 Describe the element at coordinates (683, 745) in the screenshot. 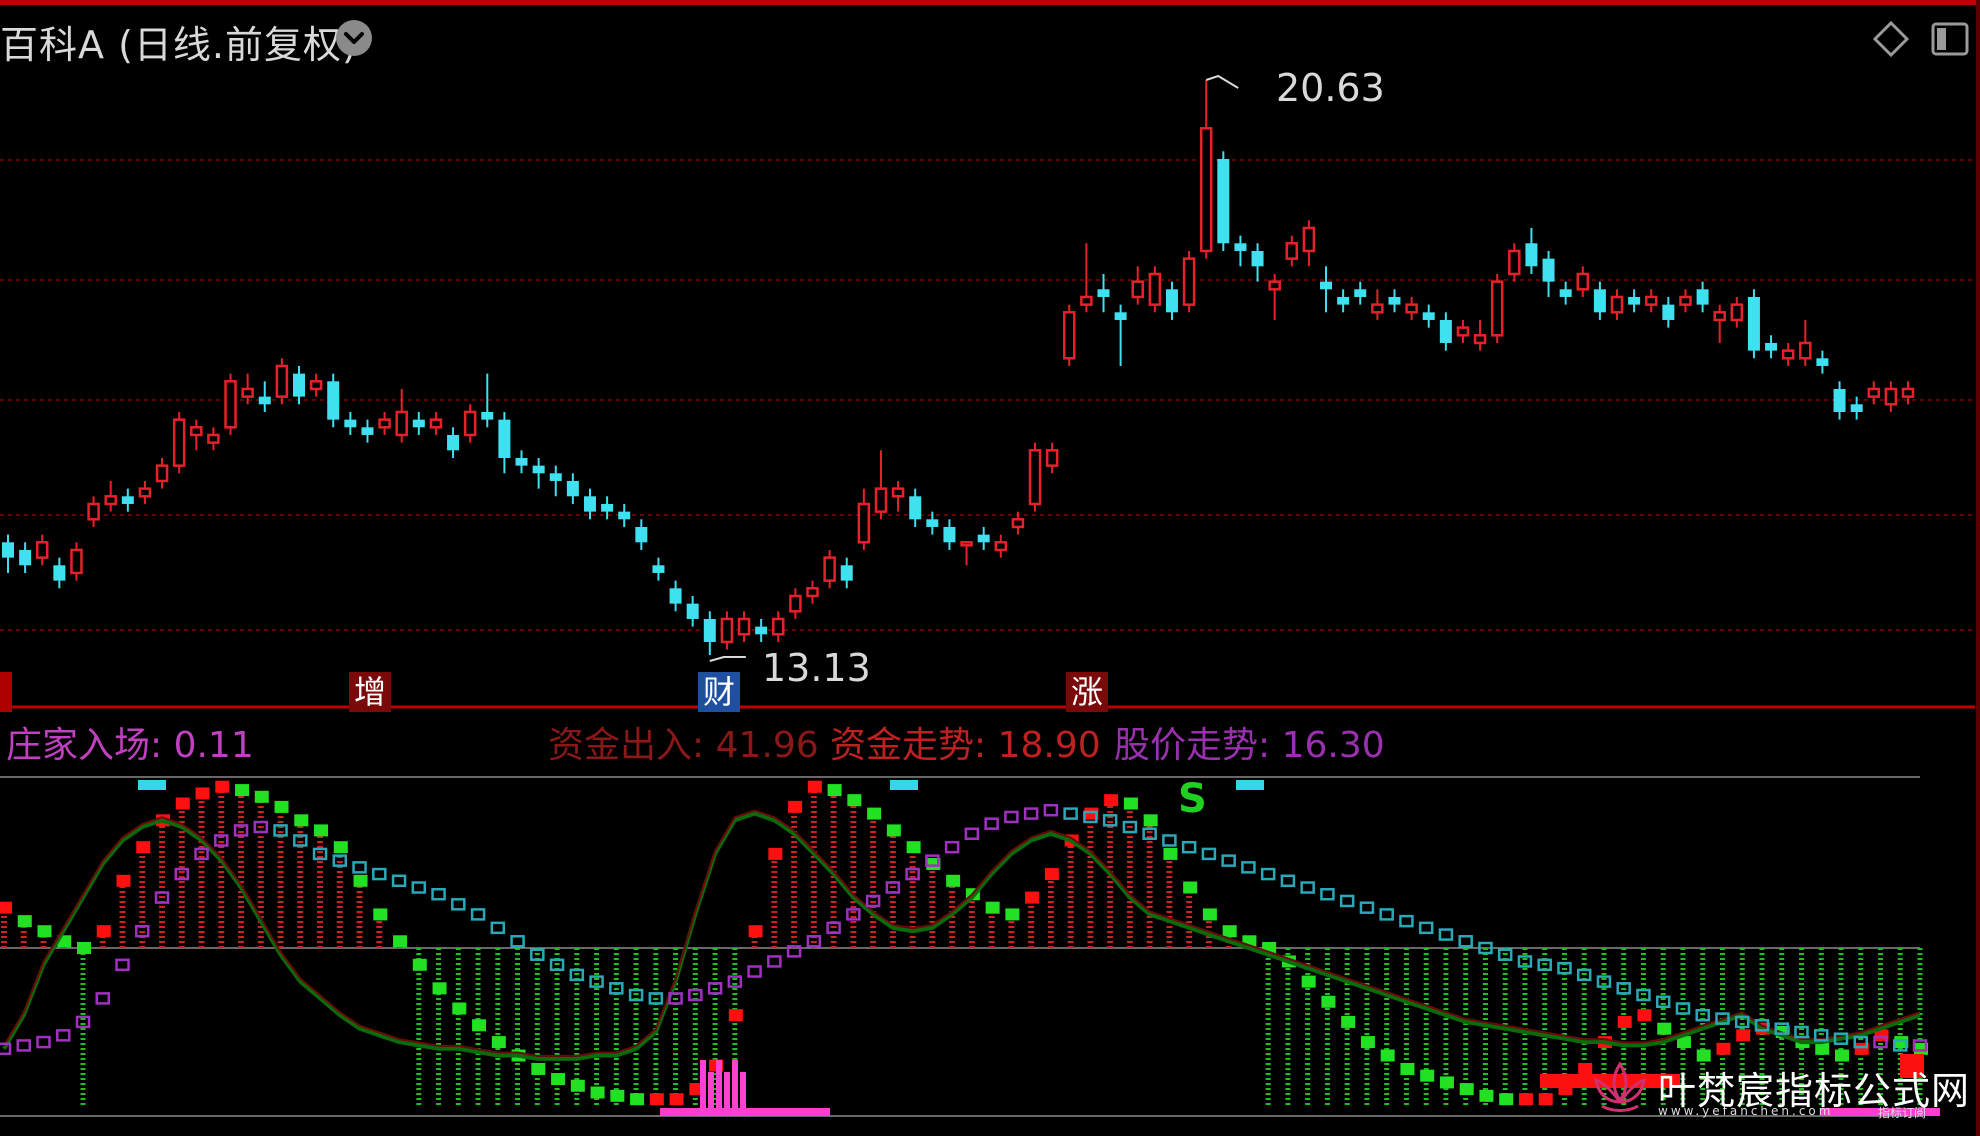

I see `zijin-churu-label: 资金出入: 41.96` at that location.